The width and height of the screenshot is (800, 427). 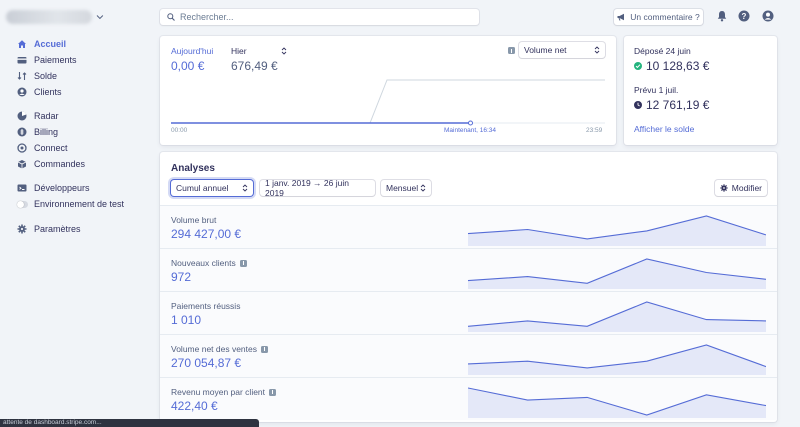 What do you see at coordinates (193, 220) in the screenshot?
I see `metric-label: Volume brut` at bounding box center [193, 220].